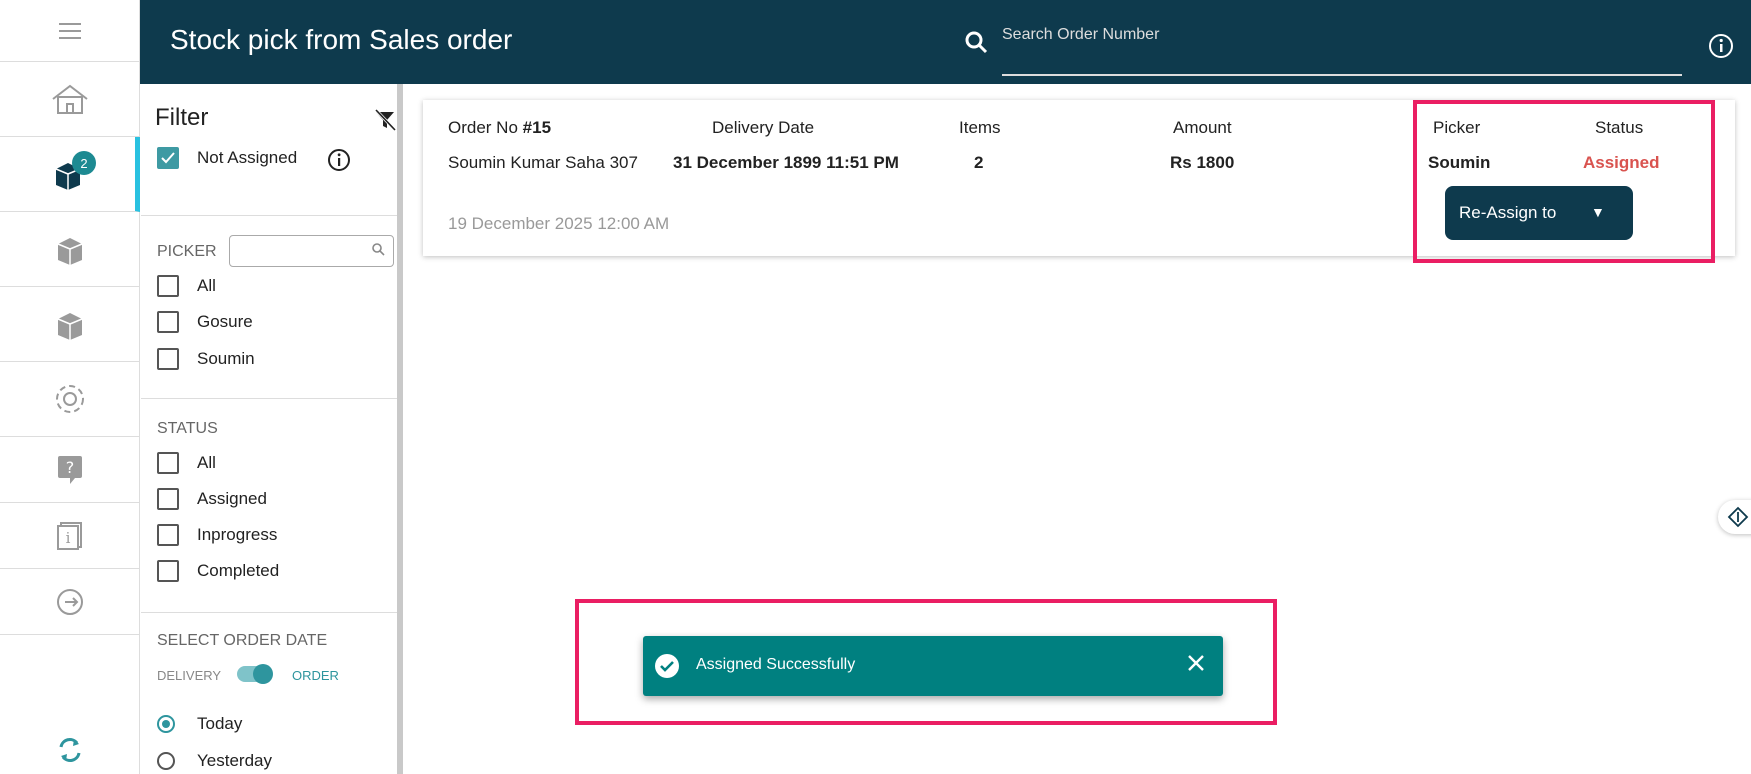  I want to click on home-icon, so click(70, 99).